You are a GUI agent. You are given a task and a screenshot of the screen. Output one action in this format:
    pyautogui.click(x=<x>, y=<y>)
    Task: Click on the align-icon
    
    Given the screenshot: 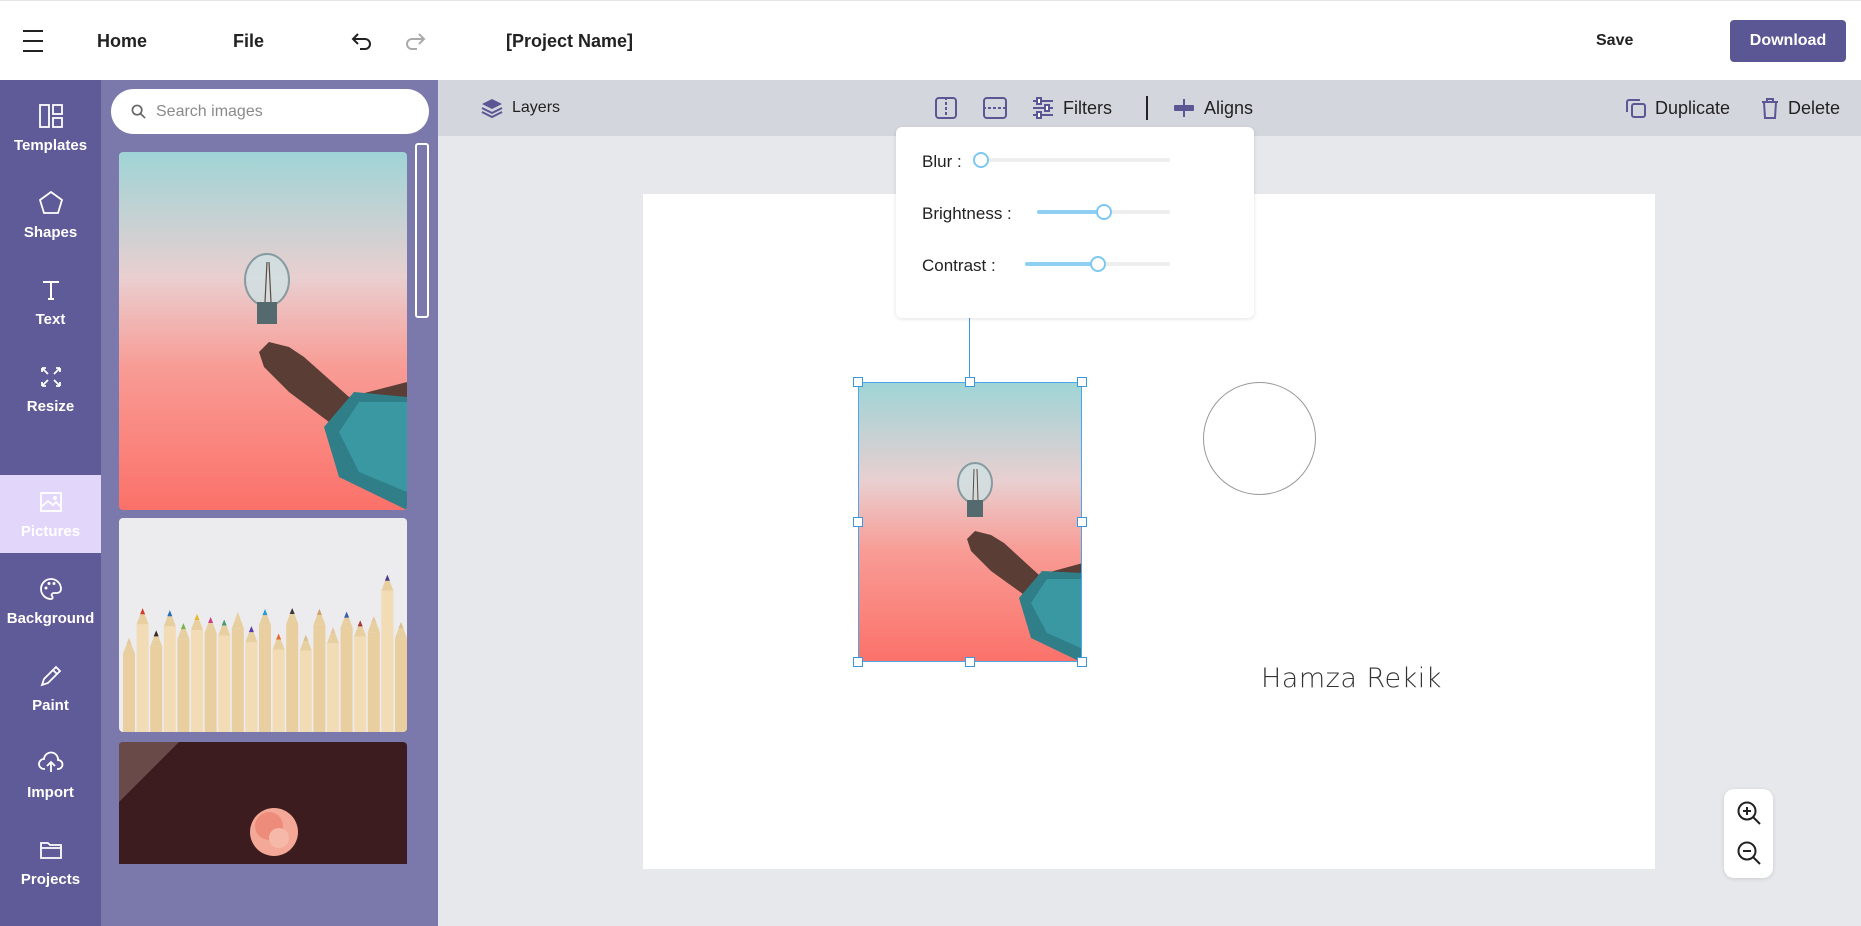 What is the action you would take?
    pyautogui.click(x=1184, y=108)
    